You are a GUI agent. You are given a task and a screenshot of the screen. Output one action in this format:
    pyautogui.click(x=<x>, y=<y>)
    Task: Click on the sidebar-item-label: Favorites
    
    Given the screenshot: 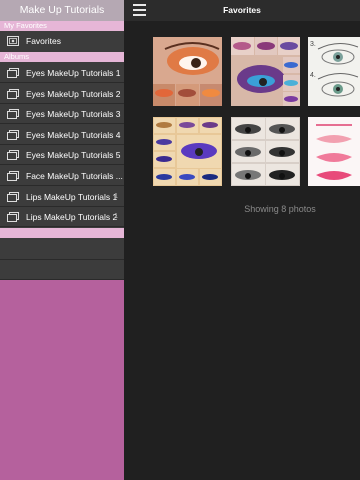 What is the action you would take?
    pyautogui.click(x=43, y=41)
    